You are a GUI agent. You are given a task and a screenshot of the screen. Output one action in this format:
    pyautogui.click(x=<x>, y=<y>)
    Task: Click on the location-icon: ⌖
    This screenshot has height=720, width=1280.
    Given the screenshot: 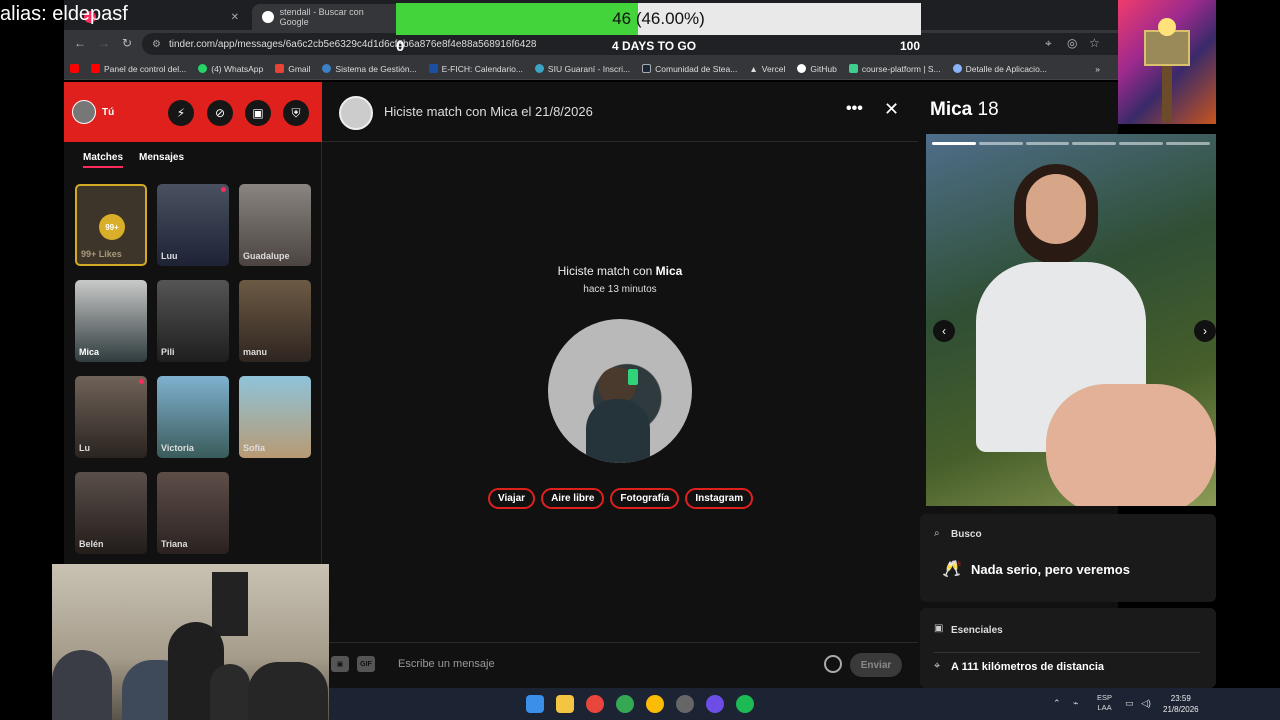 What is the action you would take?
    pyautogui.click(x=1048, y=43)
    